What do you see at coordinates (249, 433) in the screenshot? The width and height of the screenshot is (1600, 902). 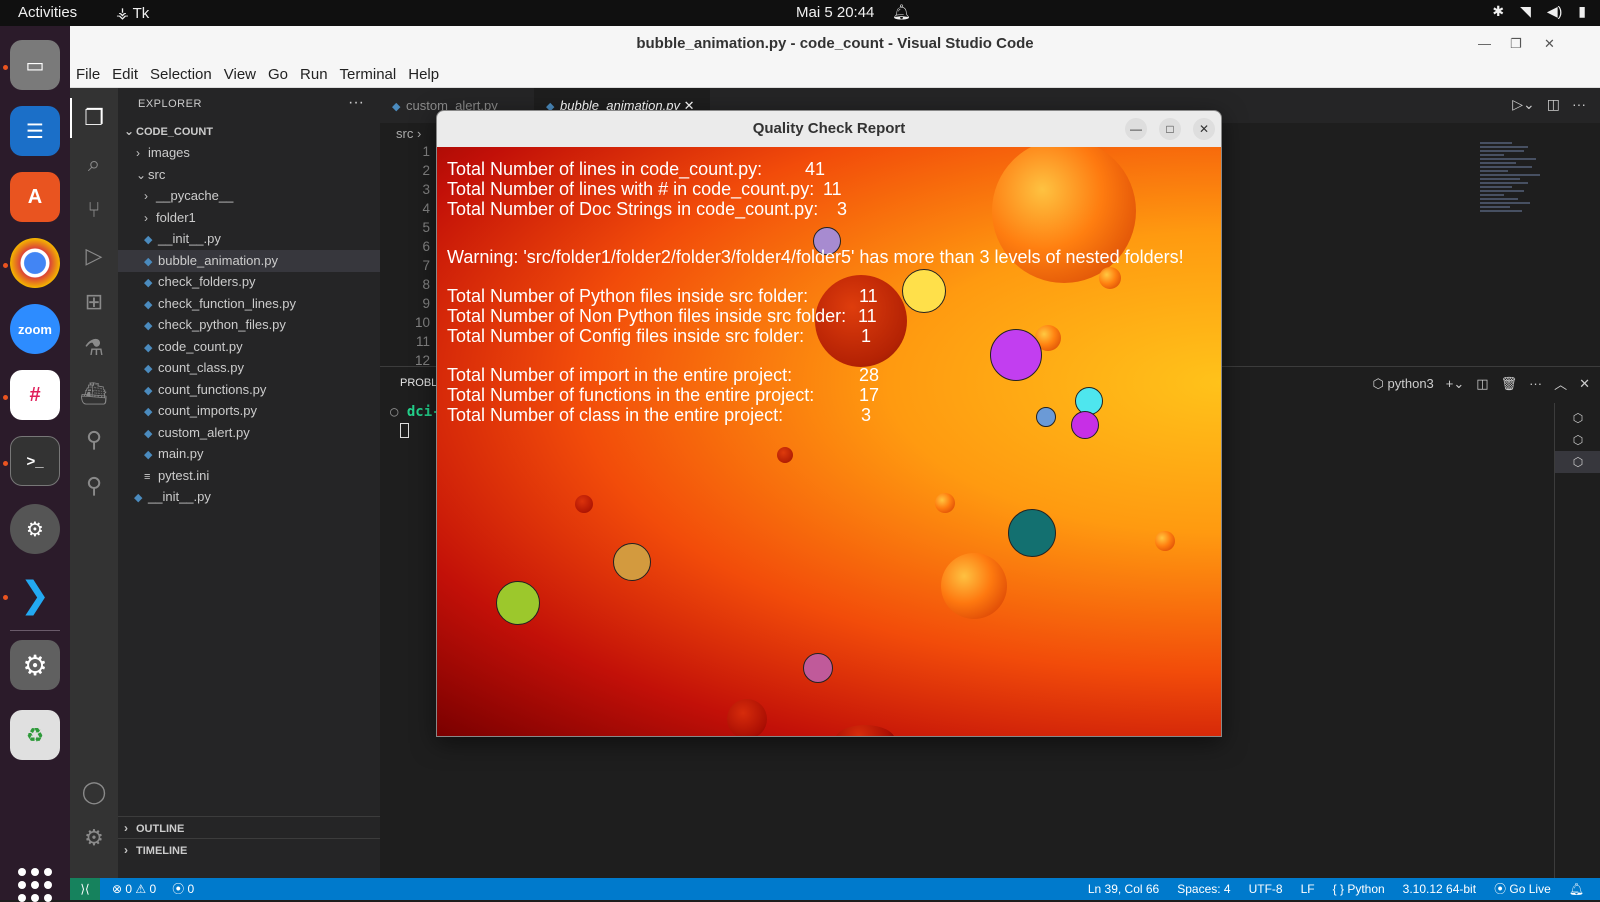 I see `tree-item: ◆ custom_alert.py` at bounding box center [249, 433].